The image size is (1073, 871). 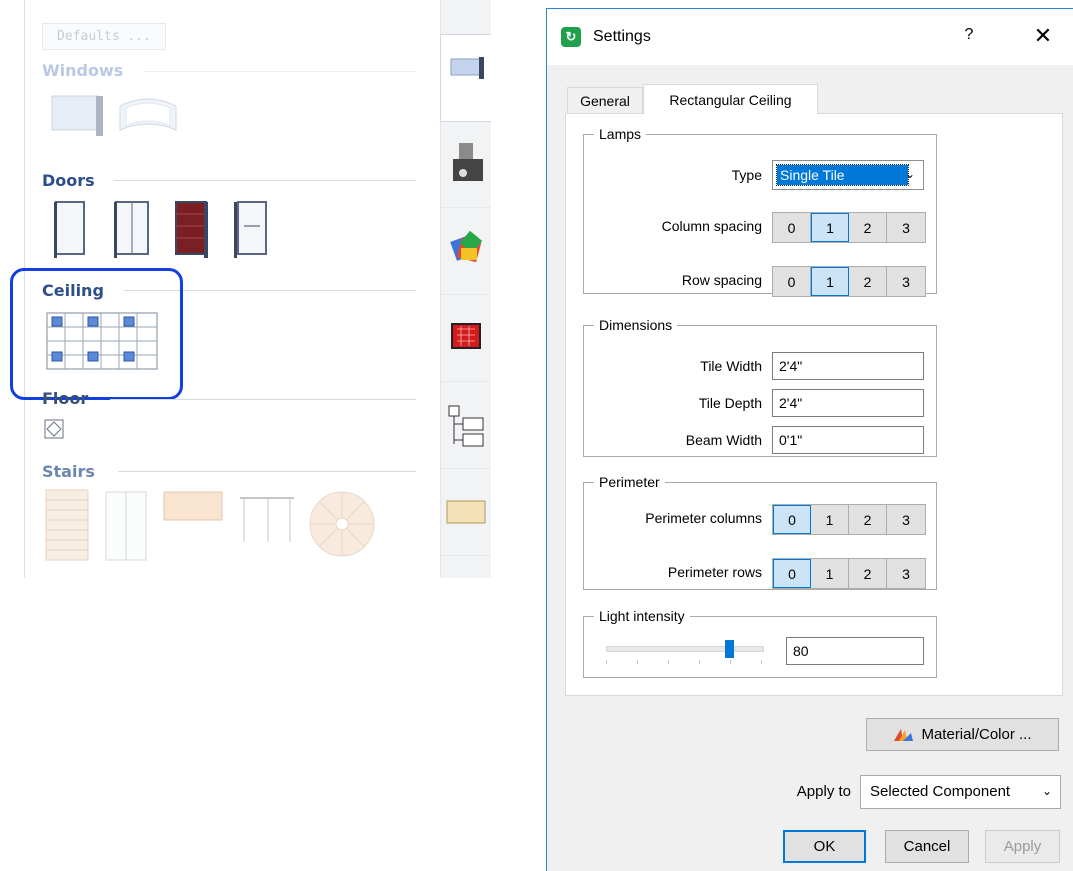 I want to click on close-button: ✕, so click(x=1043, y=37).